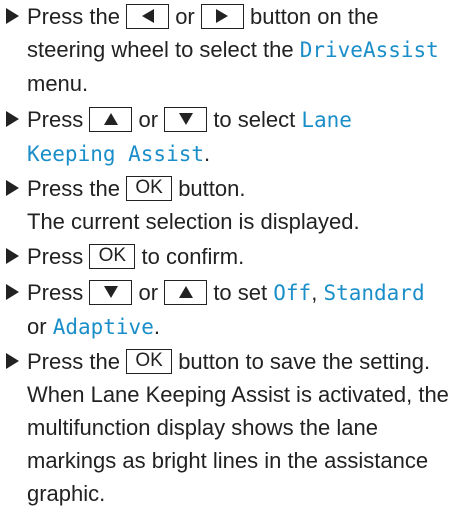 Image resolution: width=471 pixels, height=510 pixels. I want to click on right-key-button, so click(222, 16).